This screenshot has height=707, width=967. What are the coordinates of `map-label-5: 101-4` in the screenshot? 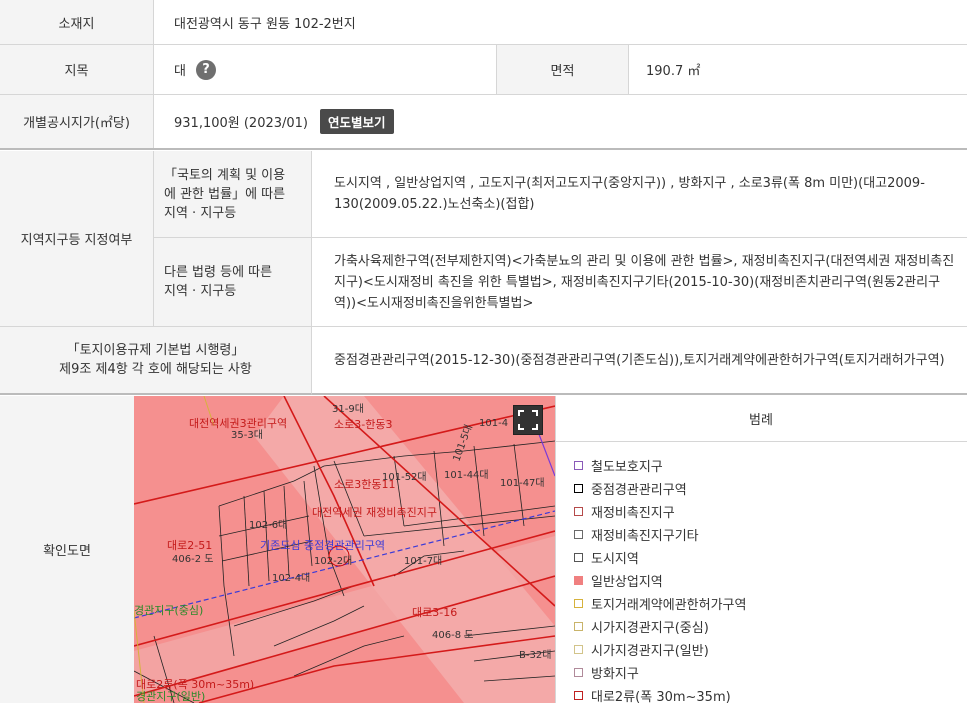 It's located at (493, 423).